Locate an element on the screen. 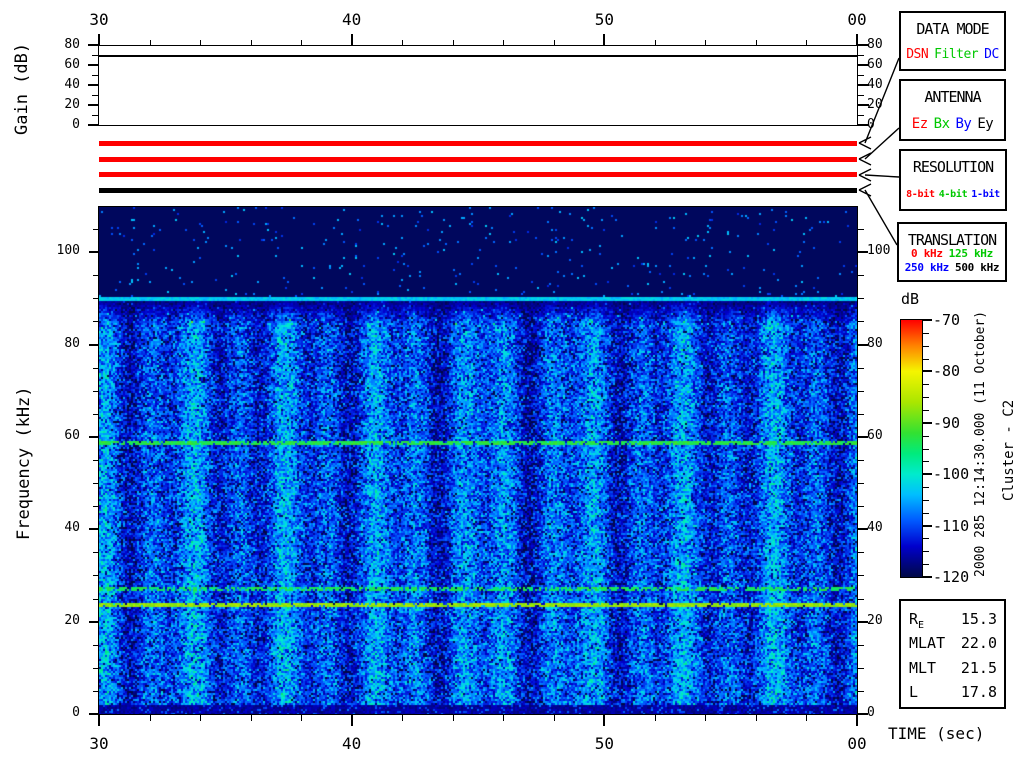 Image resolution: width=1024 pixels, height=768 pixels. ephemeris-row-mlt: MLT 21.5 is located at coordinates (953, 668).